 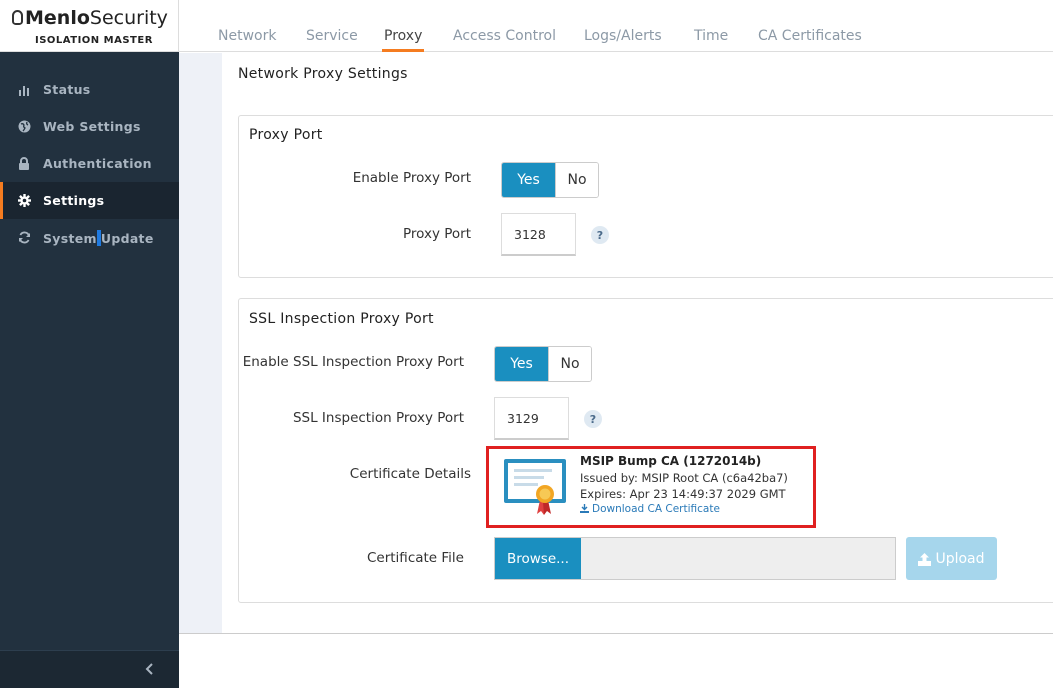 I want to click on proxy-port-help-icon: ?, so click(x=600, y=235).